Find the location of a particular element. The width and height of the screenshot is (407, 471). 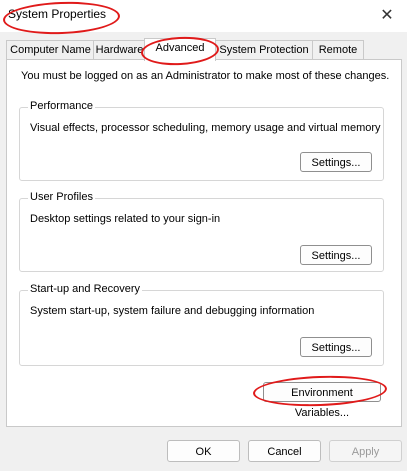

tab-remote: Remote is located at coordinates (338, 50).